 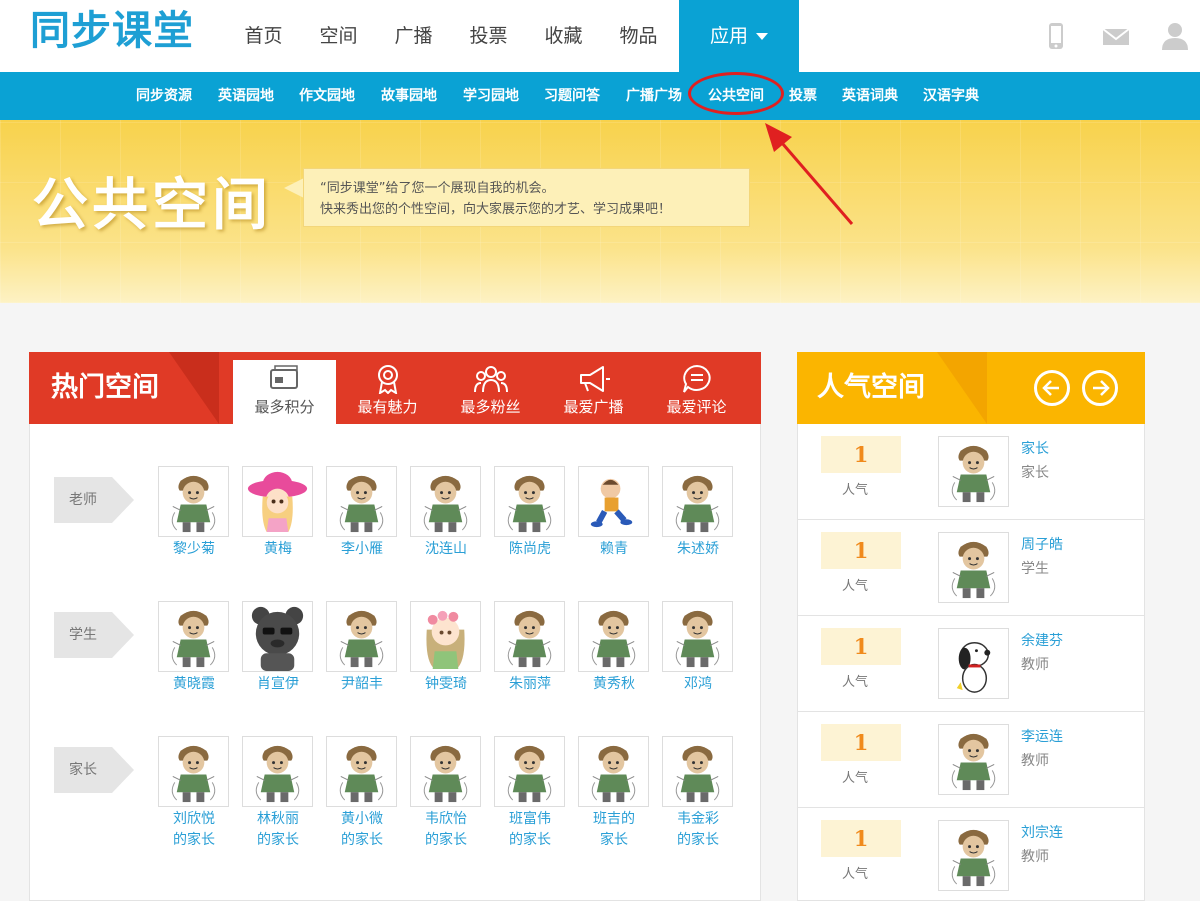 What do you see at coordinates (530, 549) in the screenshot?
I see `member-name: 陈尚虎` at bounding box center [530, 549].